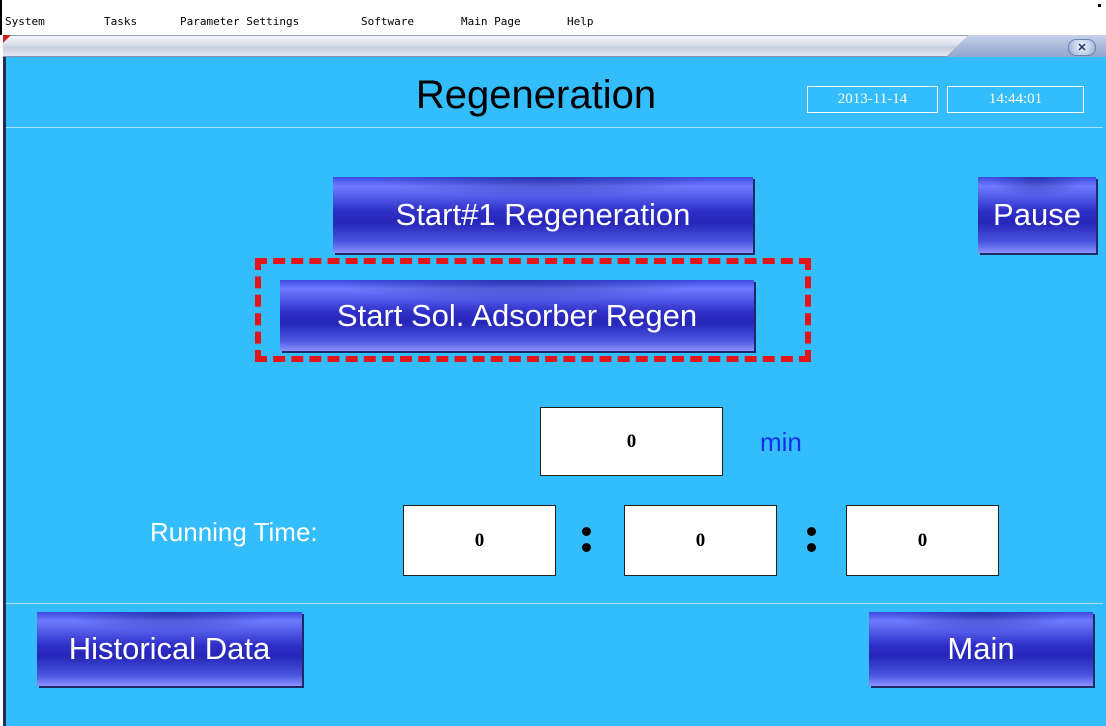 The image size is (1106, 726). Describe the element at coordinates (922, 540) in the screenshot. I see `running-time-seconds: 0` at that location.